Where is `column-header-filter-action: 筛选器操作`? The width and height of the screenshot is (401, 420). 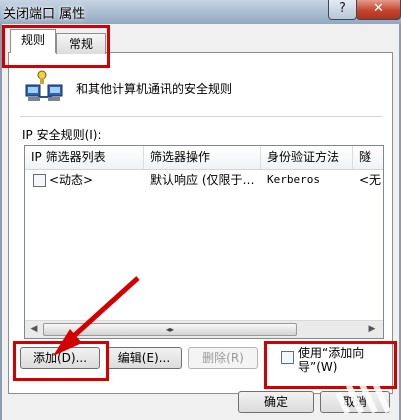 column-header-filter-action: 筛选器操作 is located at coordinates (202, 157).